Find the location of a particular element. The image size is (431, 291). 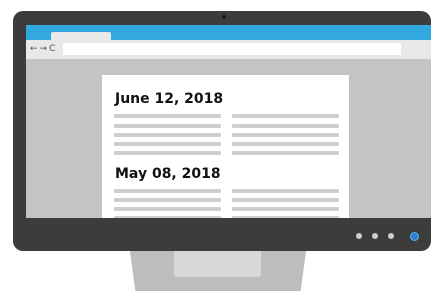

browser-tab is located at coordinates (81, 36).